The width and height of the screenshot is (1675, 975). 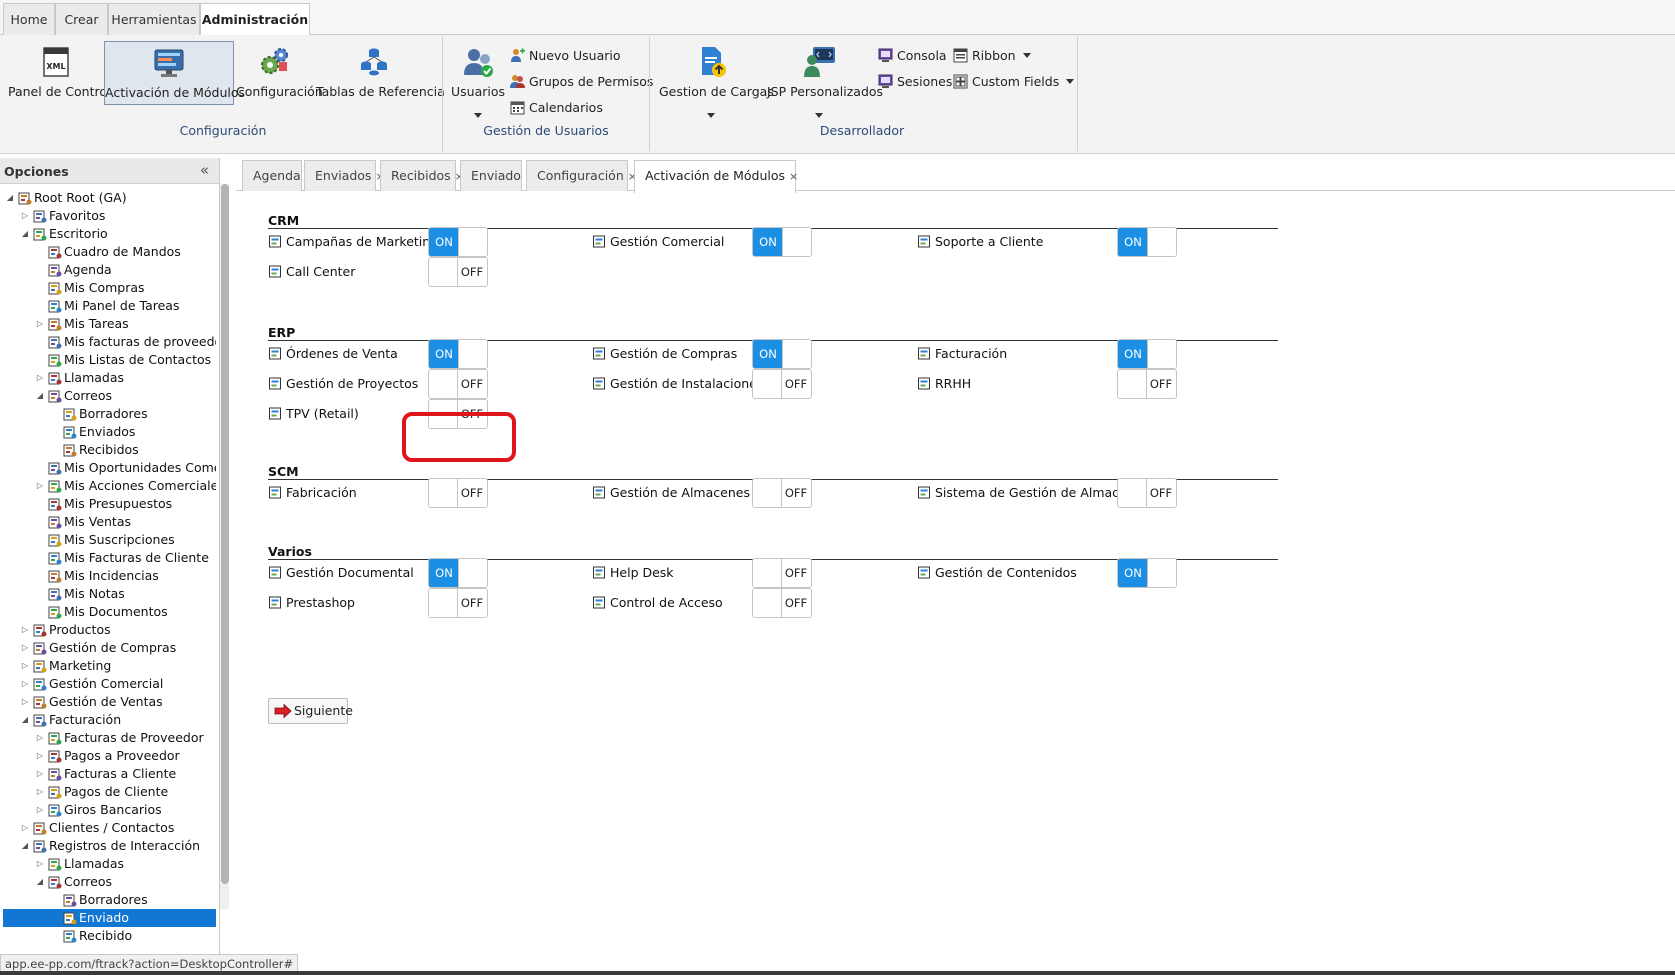 I want to click on custom-fields-button: Custom Fields, so click(x=1014, y=82).